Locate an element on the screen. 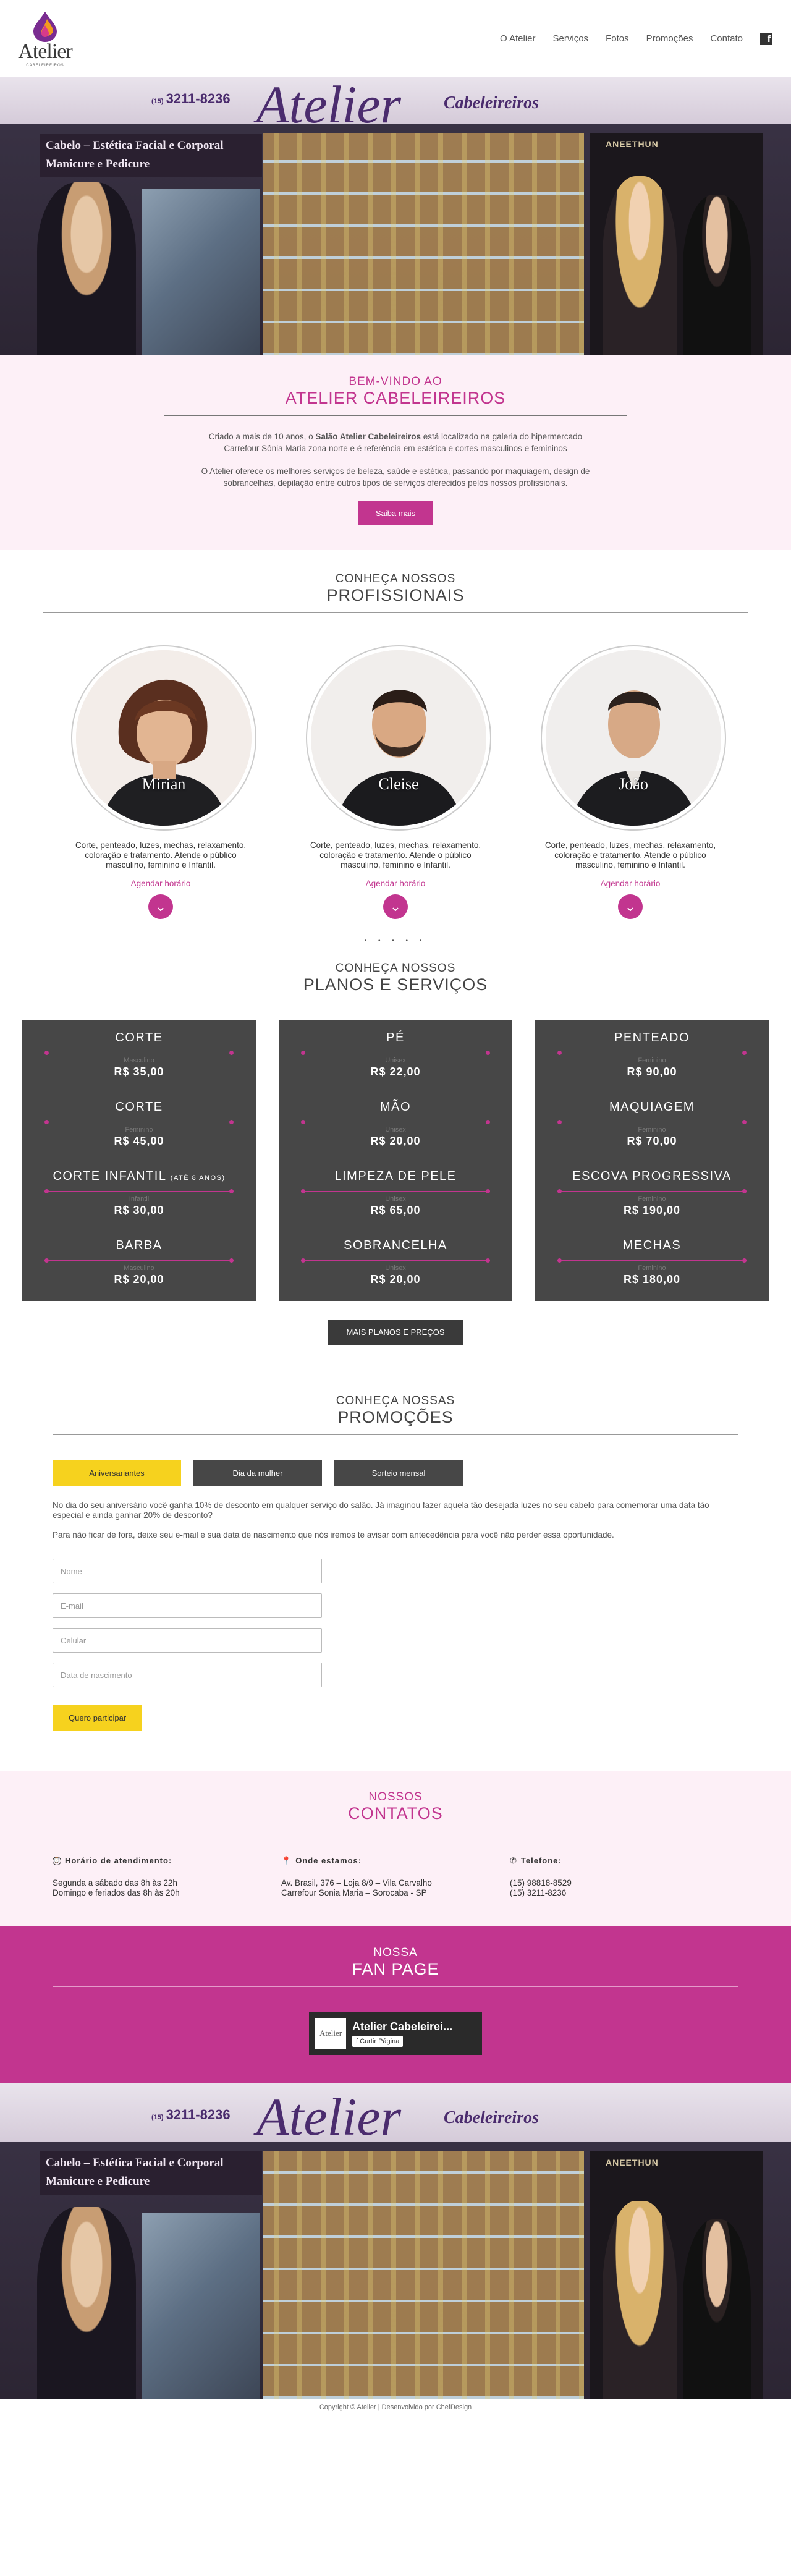 The width and height of the screenshot is (791, 2576). professional-name: Cleise is located at coordinates (398, 784).